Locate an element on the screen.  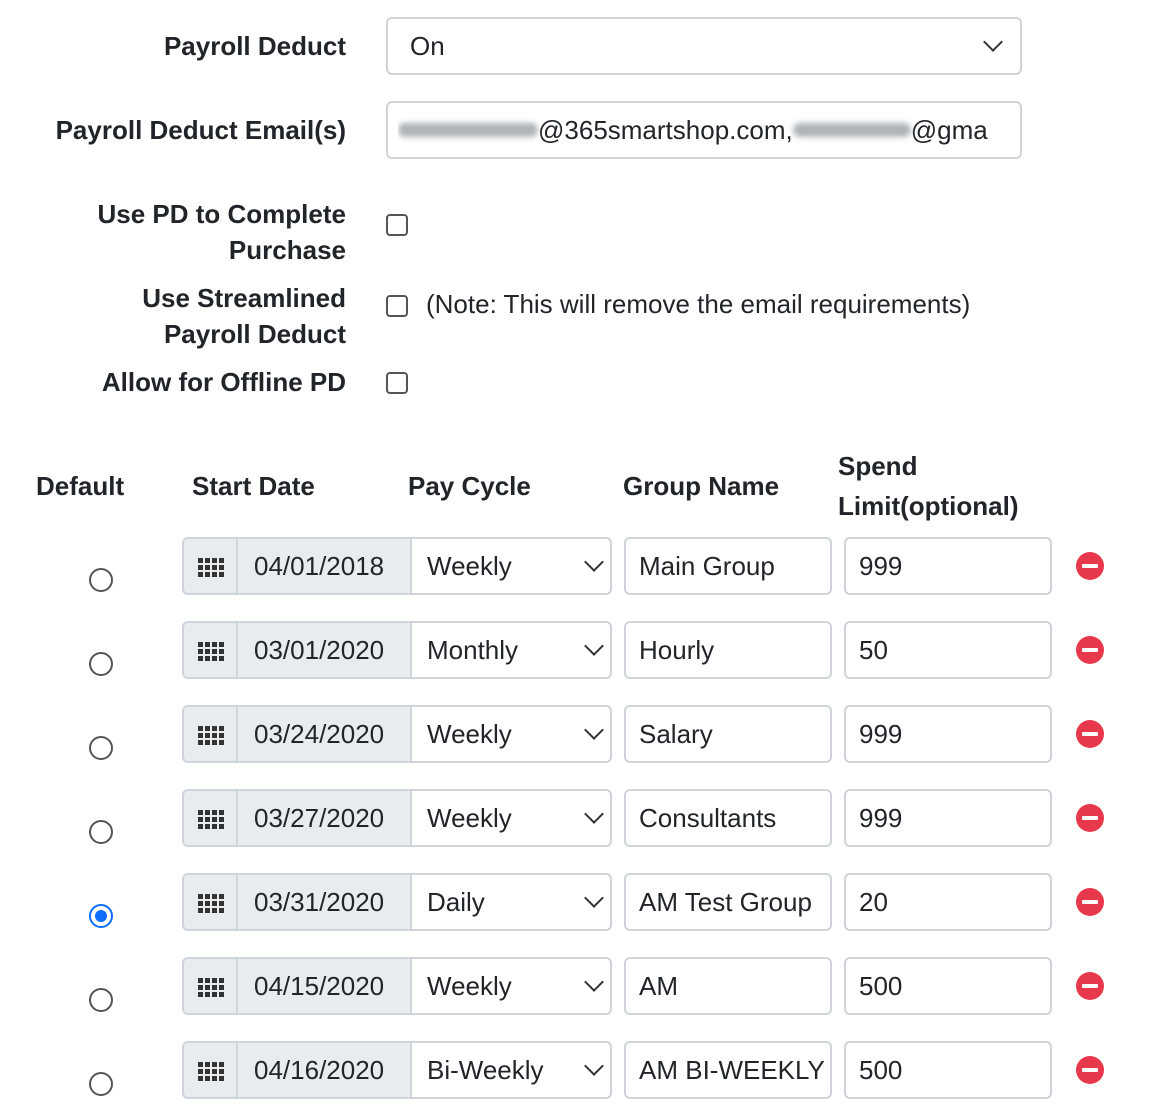
group-name-input: Consultants is located at coordinates (728, 818).